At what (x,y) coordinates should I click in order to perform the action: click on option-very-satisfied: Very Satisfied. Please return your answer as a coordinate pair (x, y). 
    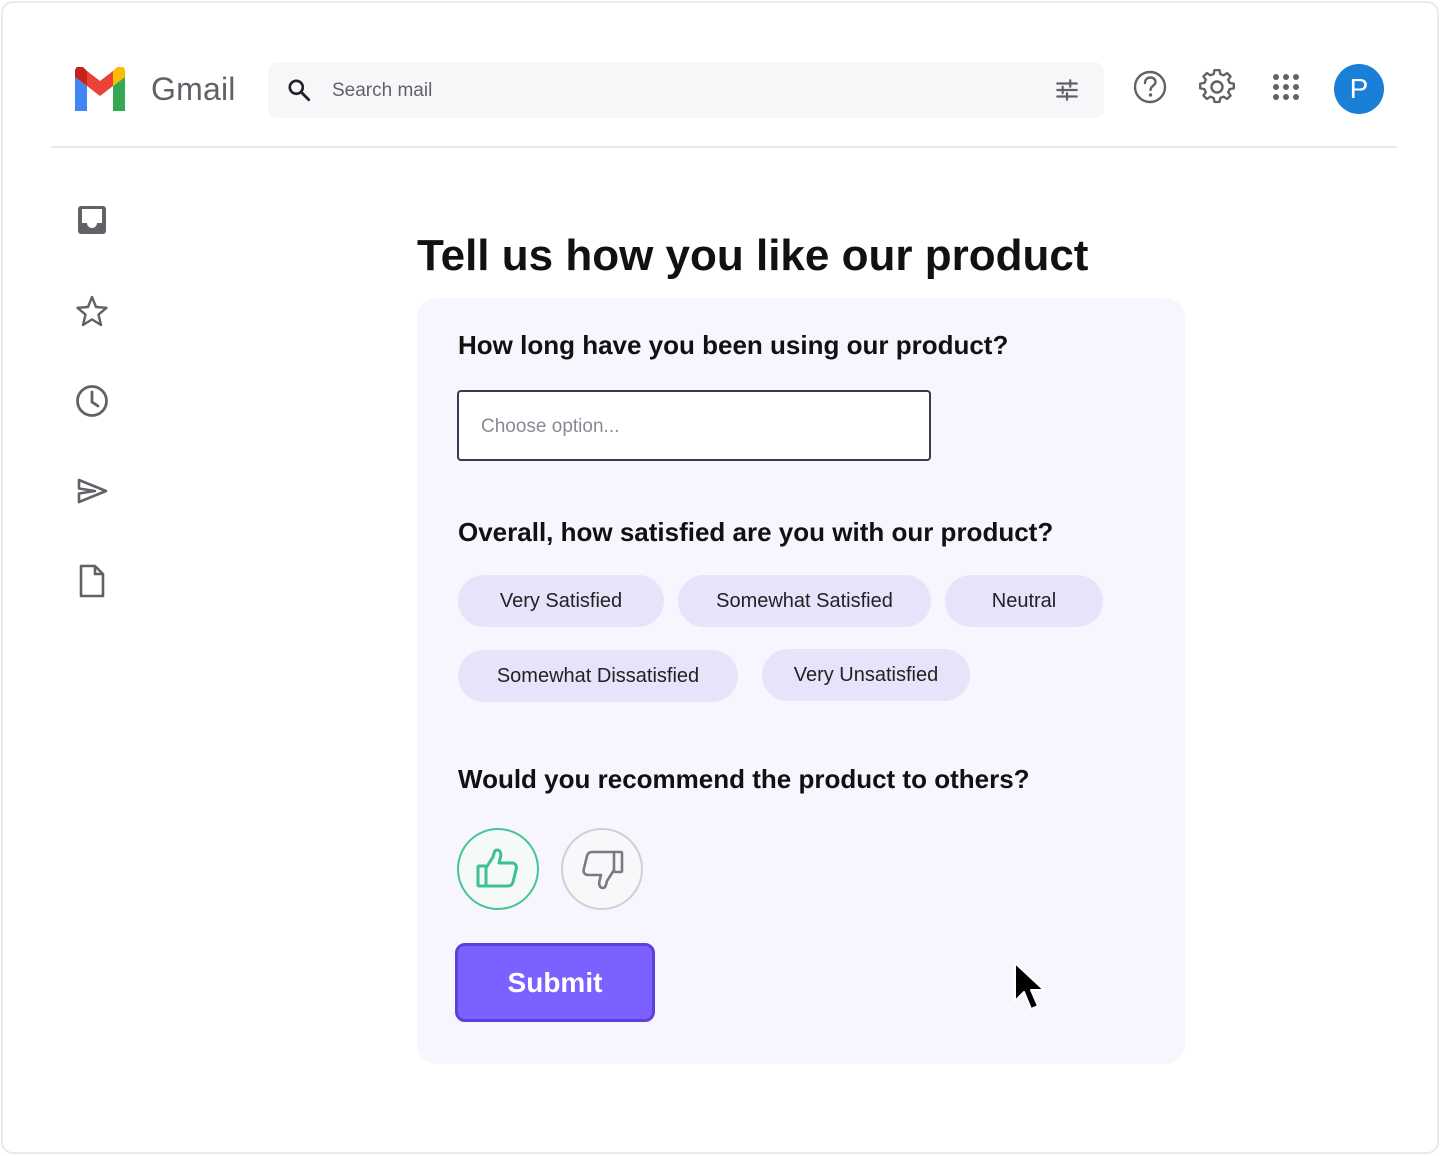
    Looking at the image, I should click on (561, 601).